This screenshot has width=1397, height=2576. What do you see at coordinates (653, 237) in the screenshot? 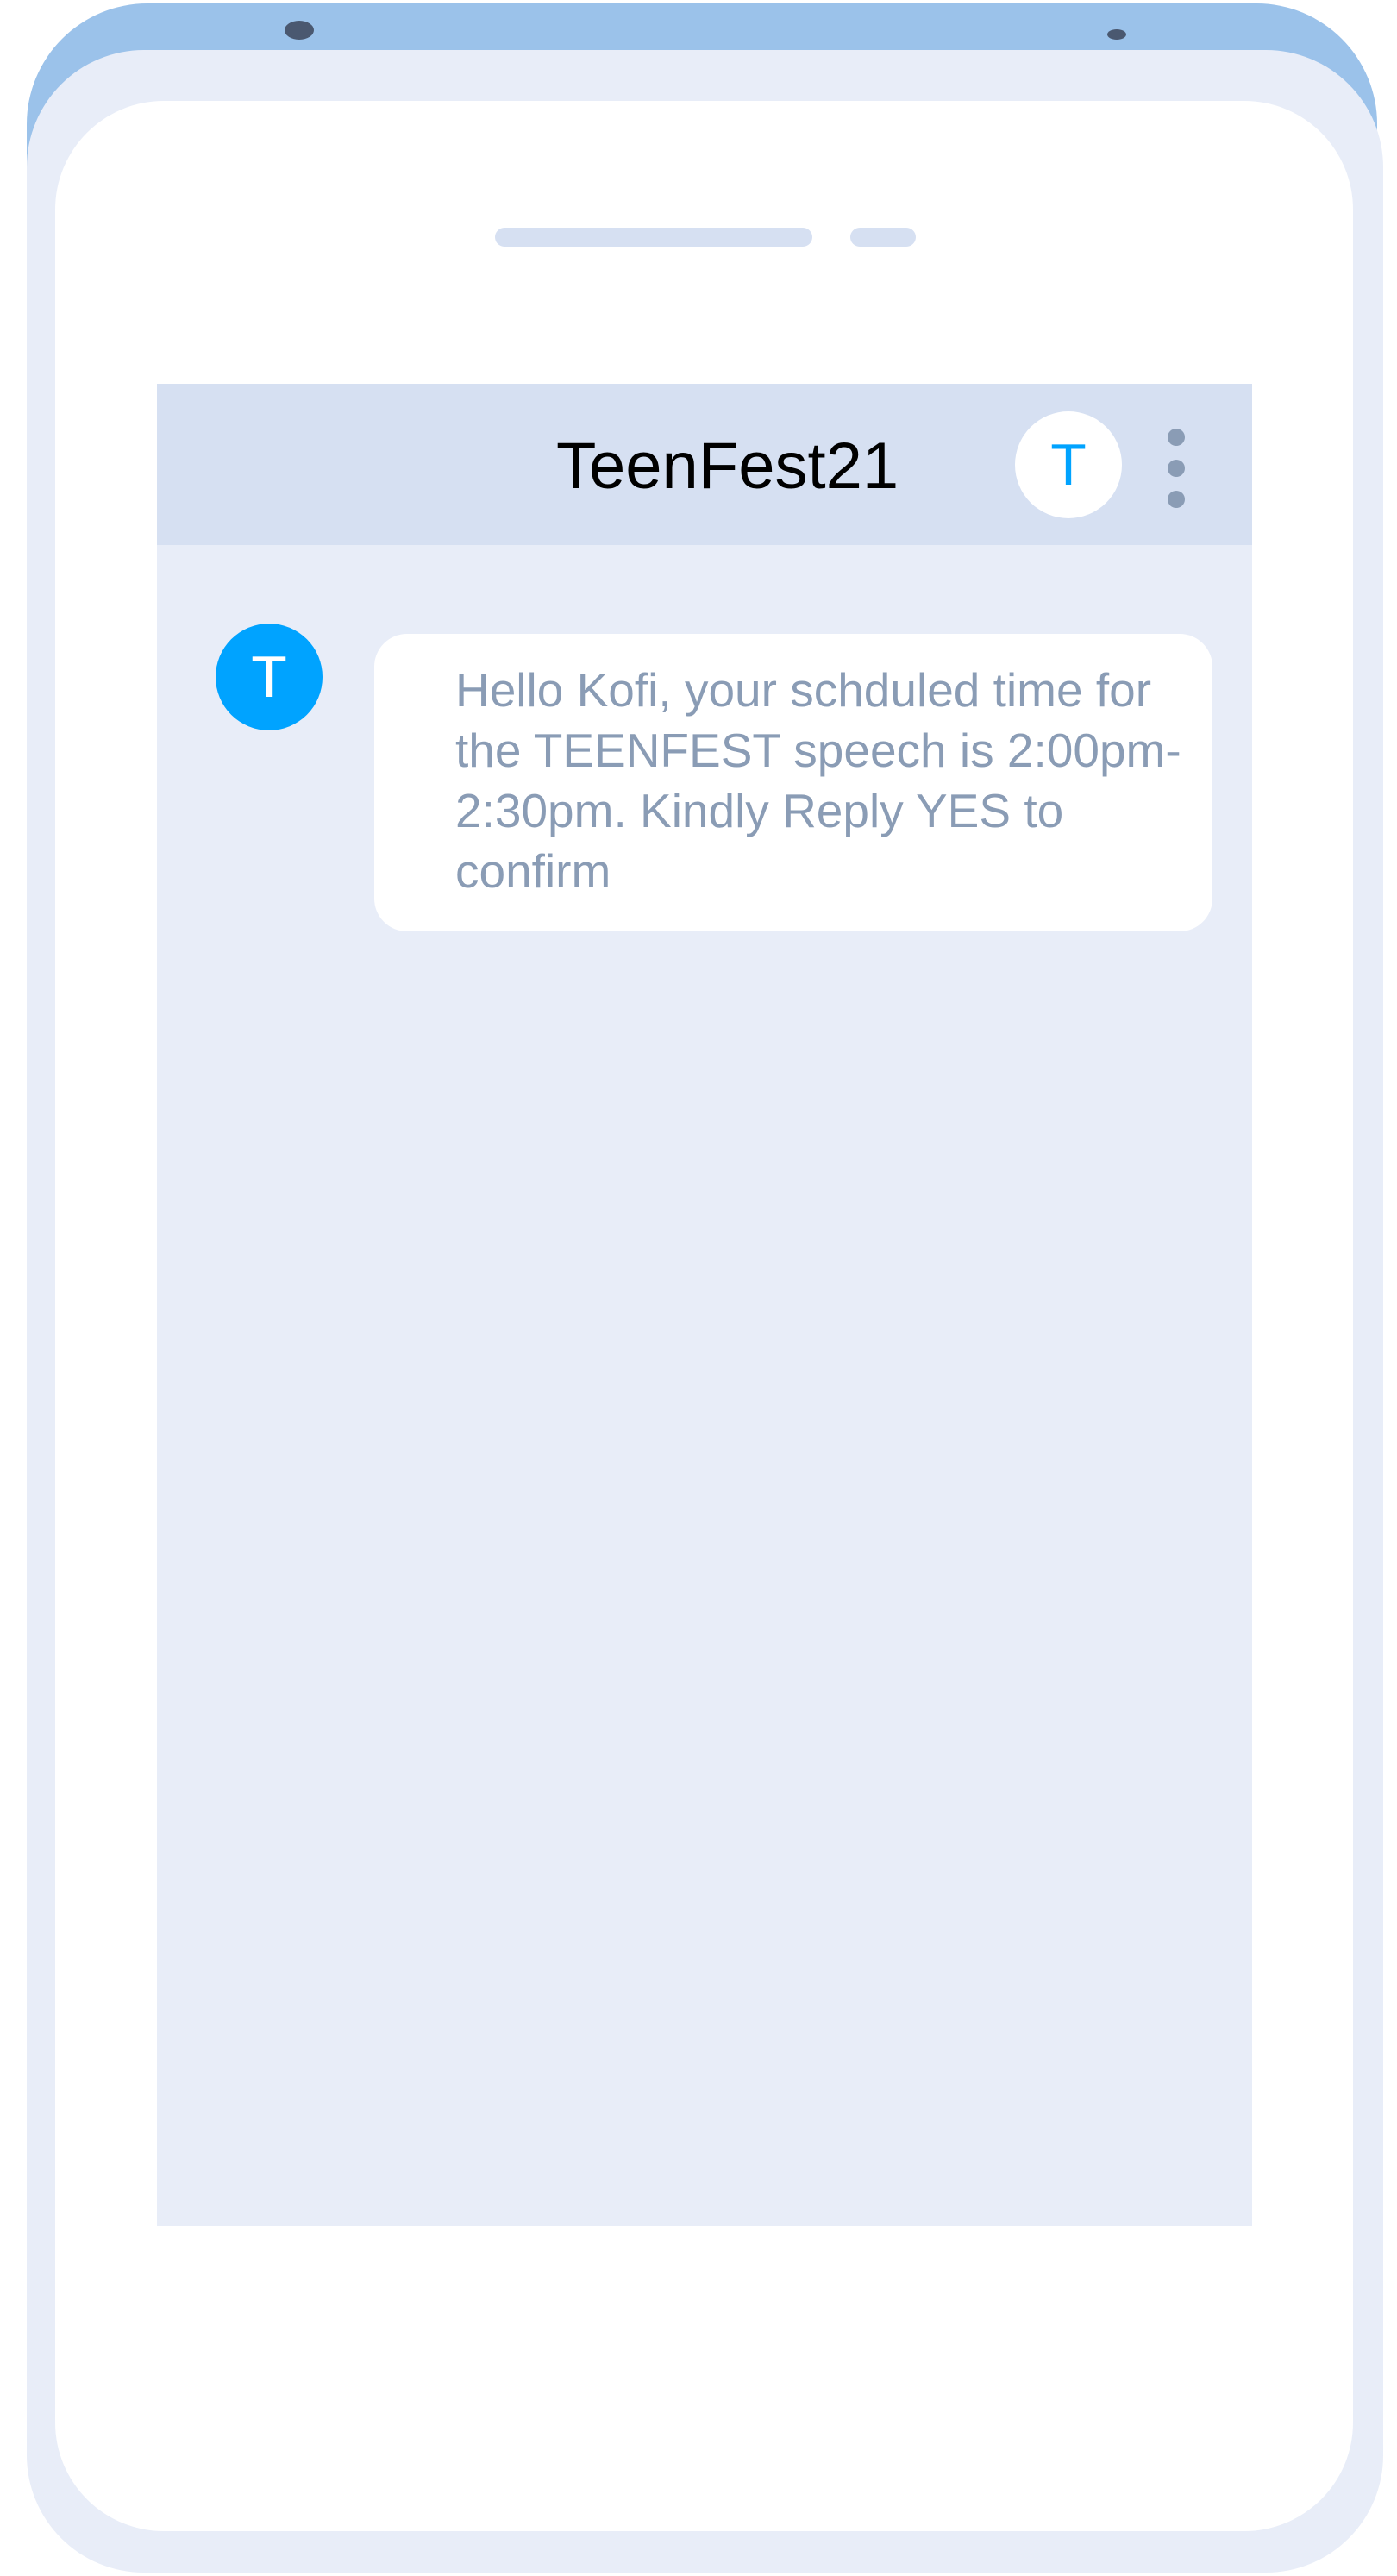
I see `speaker-grille` at bounding box center [653, 237].